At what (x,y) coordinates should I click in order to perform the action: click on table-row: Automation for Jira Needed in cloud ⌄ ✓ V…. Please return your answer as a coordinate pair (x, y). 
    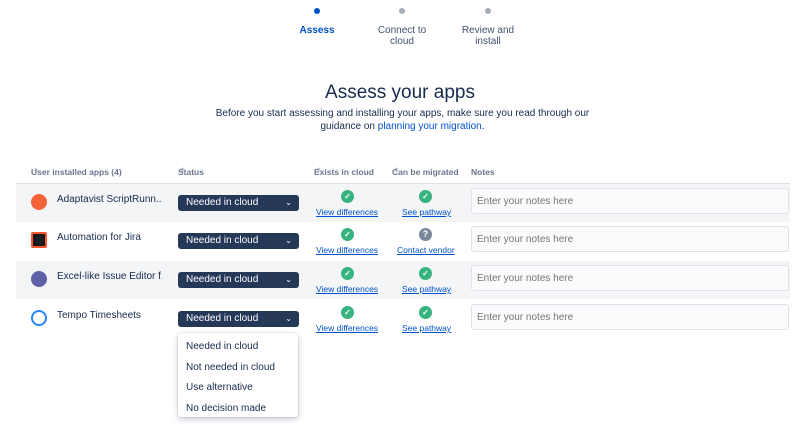
    Looking at the image, I should click on (403, 241).